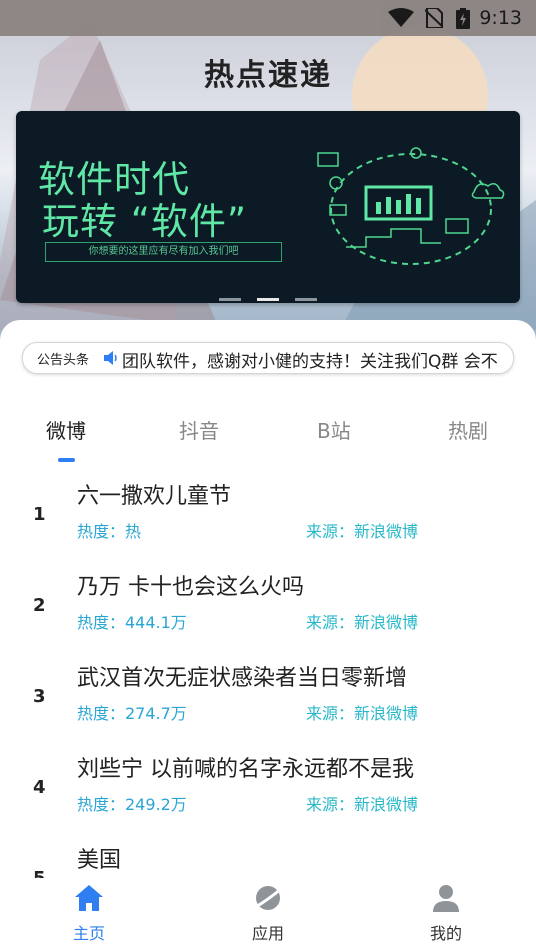  I want to click on bottom-nav: 主页 应用 我的, so click(268, 915).